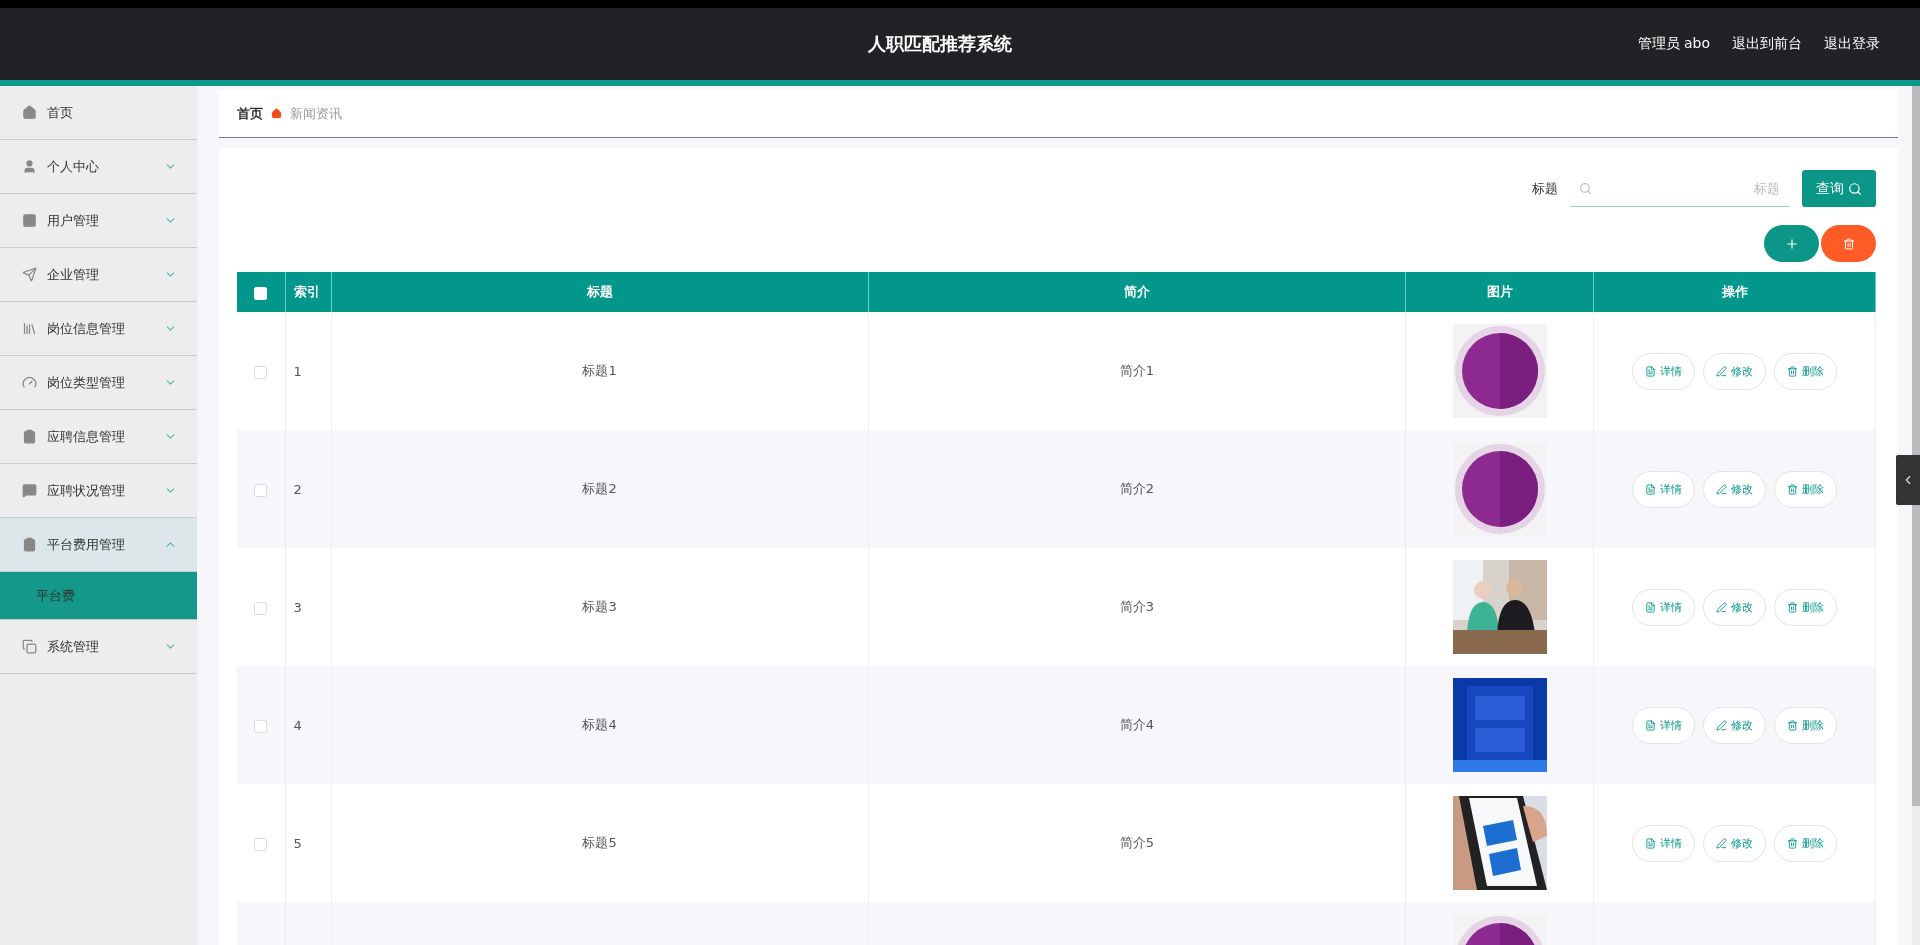 This screenshot has height=945, width=1920. Describe the element at coordinates (1767, 44) in the screenshot. I see `header-link: 退出到前台` at that location.